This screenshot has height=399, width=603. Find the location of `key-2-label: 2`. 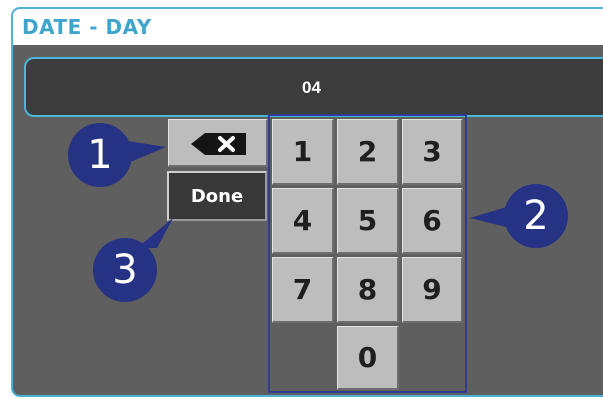

key-2-label: 2 is located at coordinates (367, 151).